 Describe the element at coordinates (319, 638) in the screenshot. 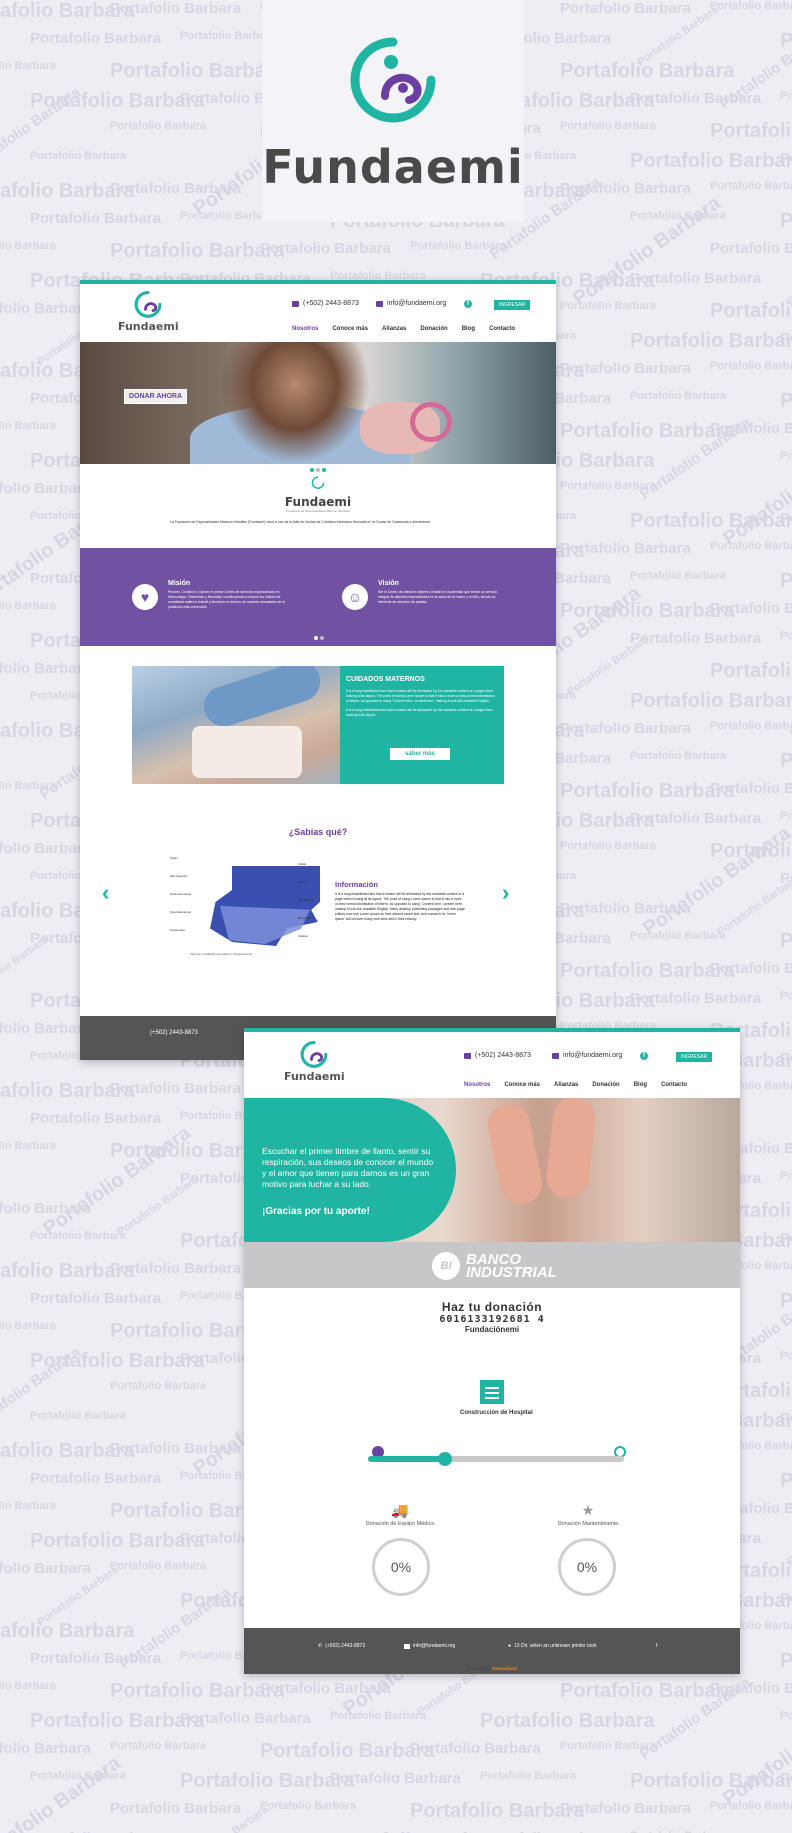

I see `section-carousel-dots` at that location.